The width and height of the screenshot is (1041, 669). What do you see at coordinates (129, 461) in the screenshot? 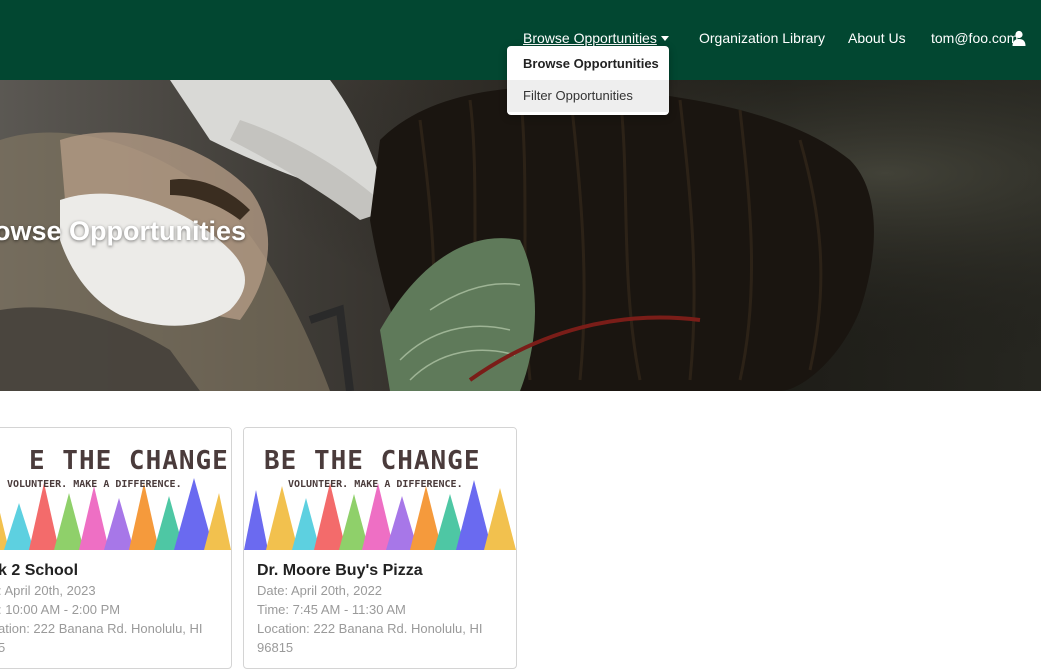
I see `image-headline: E THE CHANGE` at bounding box center [129, 461].